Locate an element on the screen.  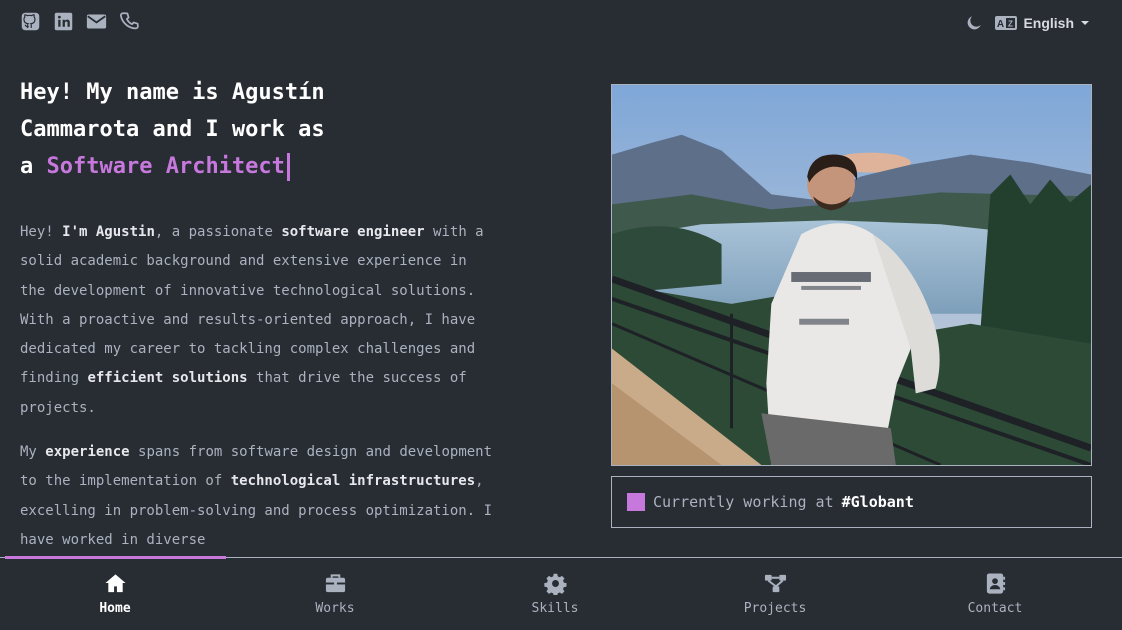
hero-line-2: Cammarota and I work as is located at coordinates (172, 129).